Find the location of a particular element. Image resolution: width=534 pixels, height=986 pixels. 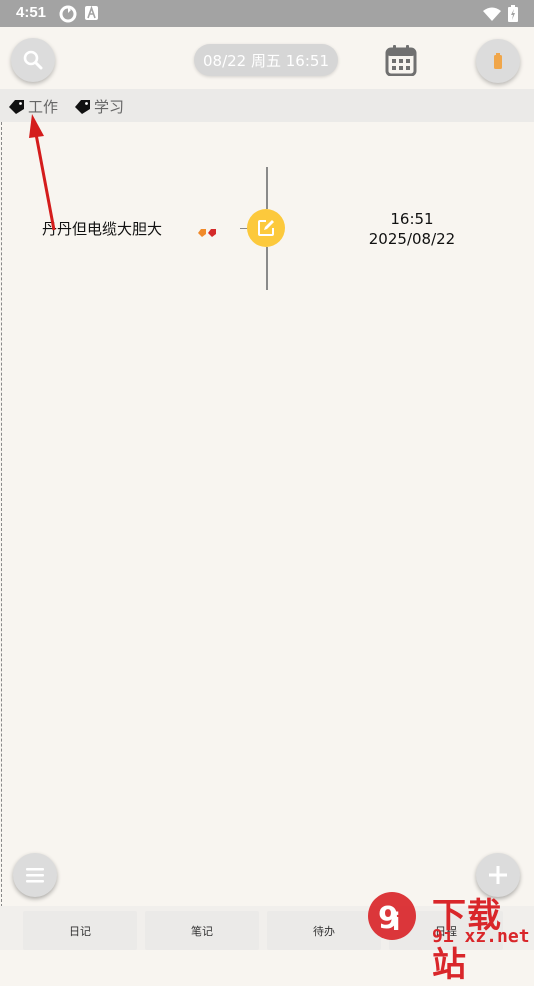

timeline-line-bottom is located at coordinates (267, 268).